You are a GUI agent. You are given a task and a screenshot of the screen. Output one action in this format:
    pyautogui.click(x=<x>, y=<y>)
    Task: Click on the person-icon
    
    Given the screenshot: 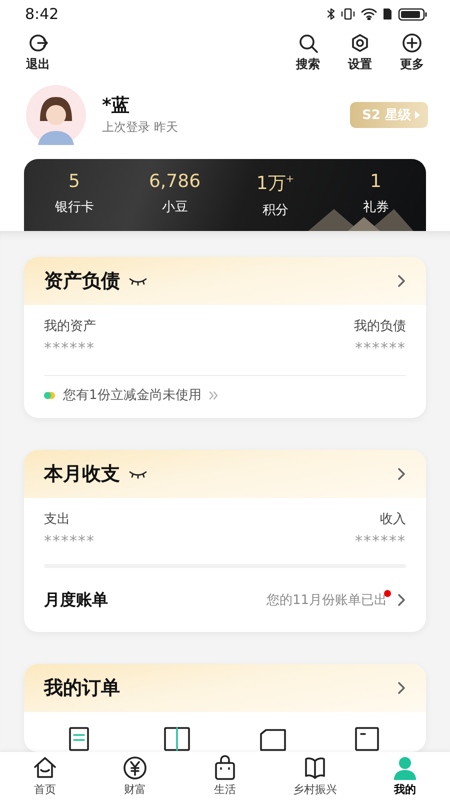 What is the action you would take?
    pyautogui.click(x=405, y=768)
    